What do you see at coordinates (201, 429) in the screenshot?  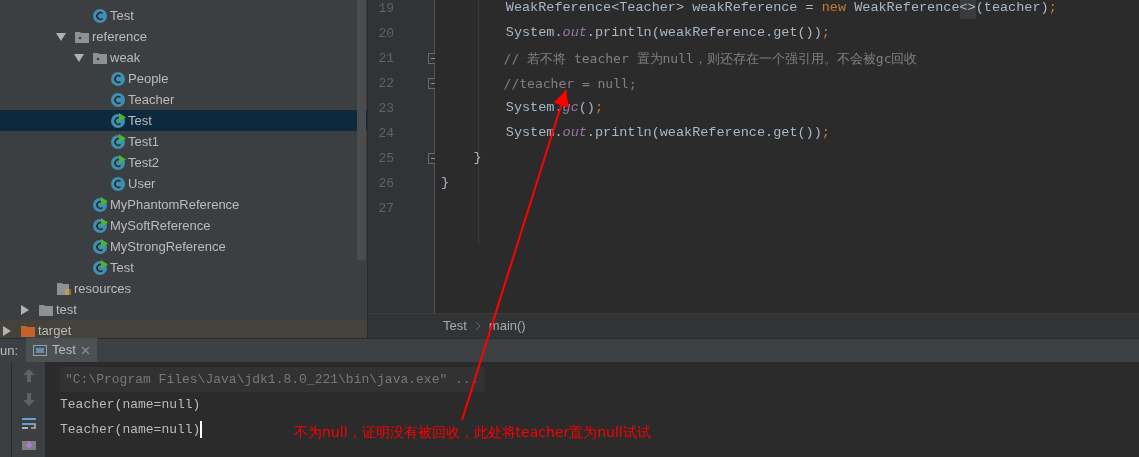 I see `text-cursor` at bounding box center [201, 429].